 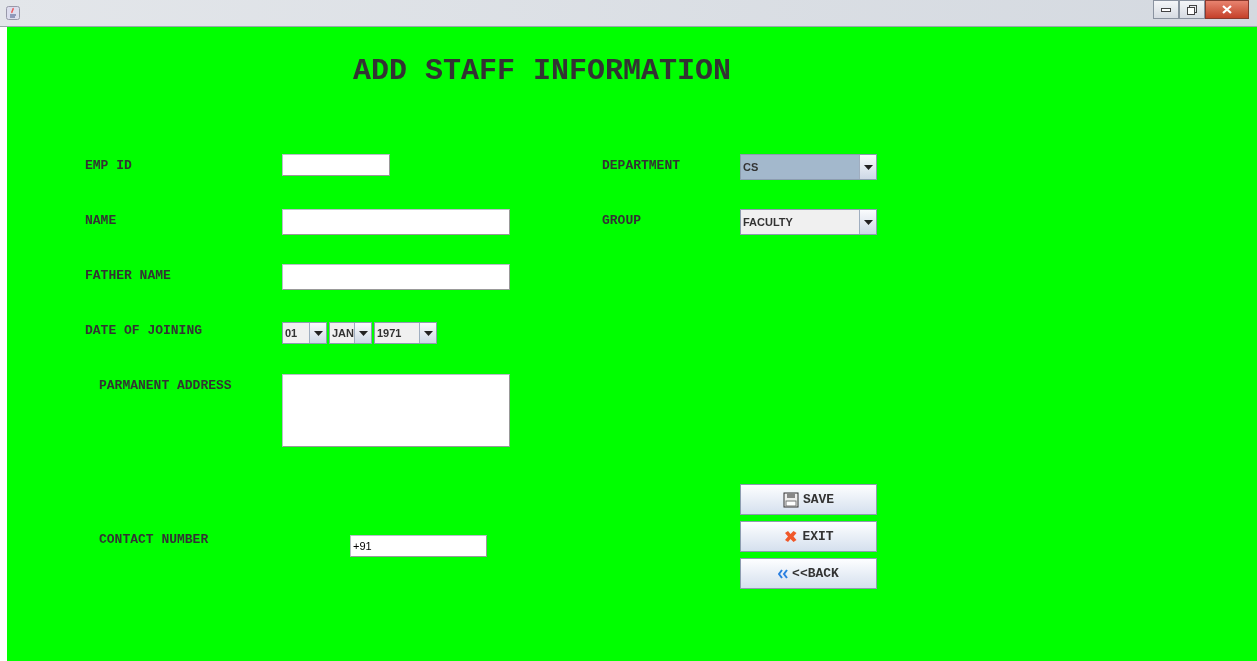 I want to click on text-field: +91, so click(x=418, y=545).